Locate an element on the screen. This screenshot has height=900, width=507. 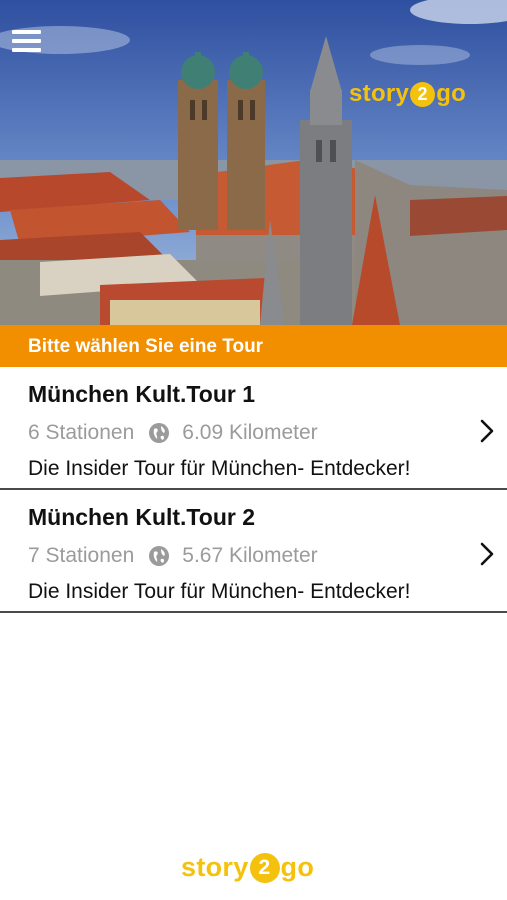
tour-title: München Kult.Tour 2 is located at coordinates (142, 517).